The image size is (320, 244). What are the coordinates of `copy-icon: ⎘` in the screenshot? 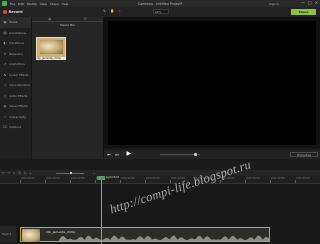 It's located at (20, 173).